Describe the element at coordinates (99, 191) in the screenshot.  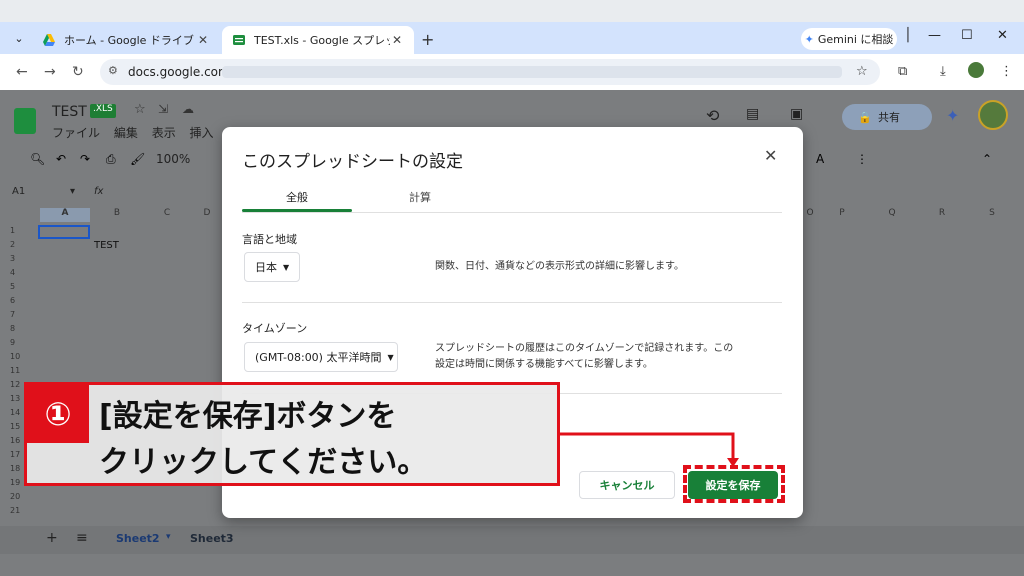
I see `fx-icon: fx` at that location.